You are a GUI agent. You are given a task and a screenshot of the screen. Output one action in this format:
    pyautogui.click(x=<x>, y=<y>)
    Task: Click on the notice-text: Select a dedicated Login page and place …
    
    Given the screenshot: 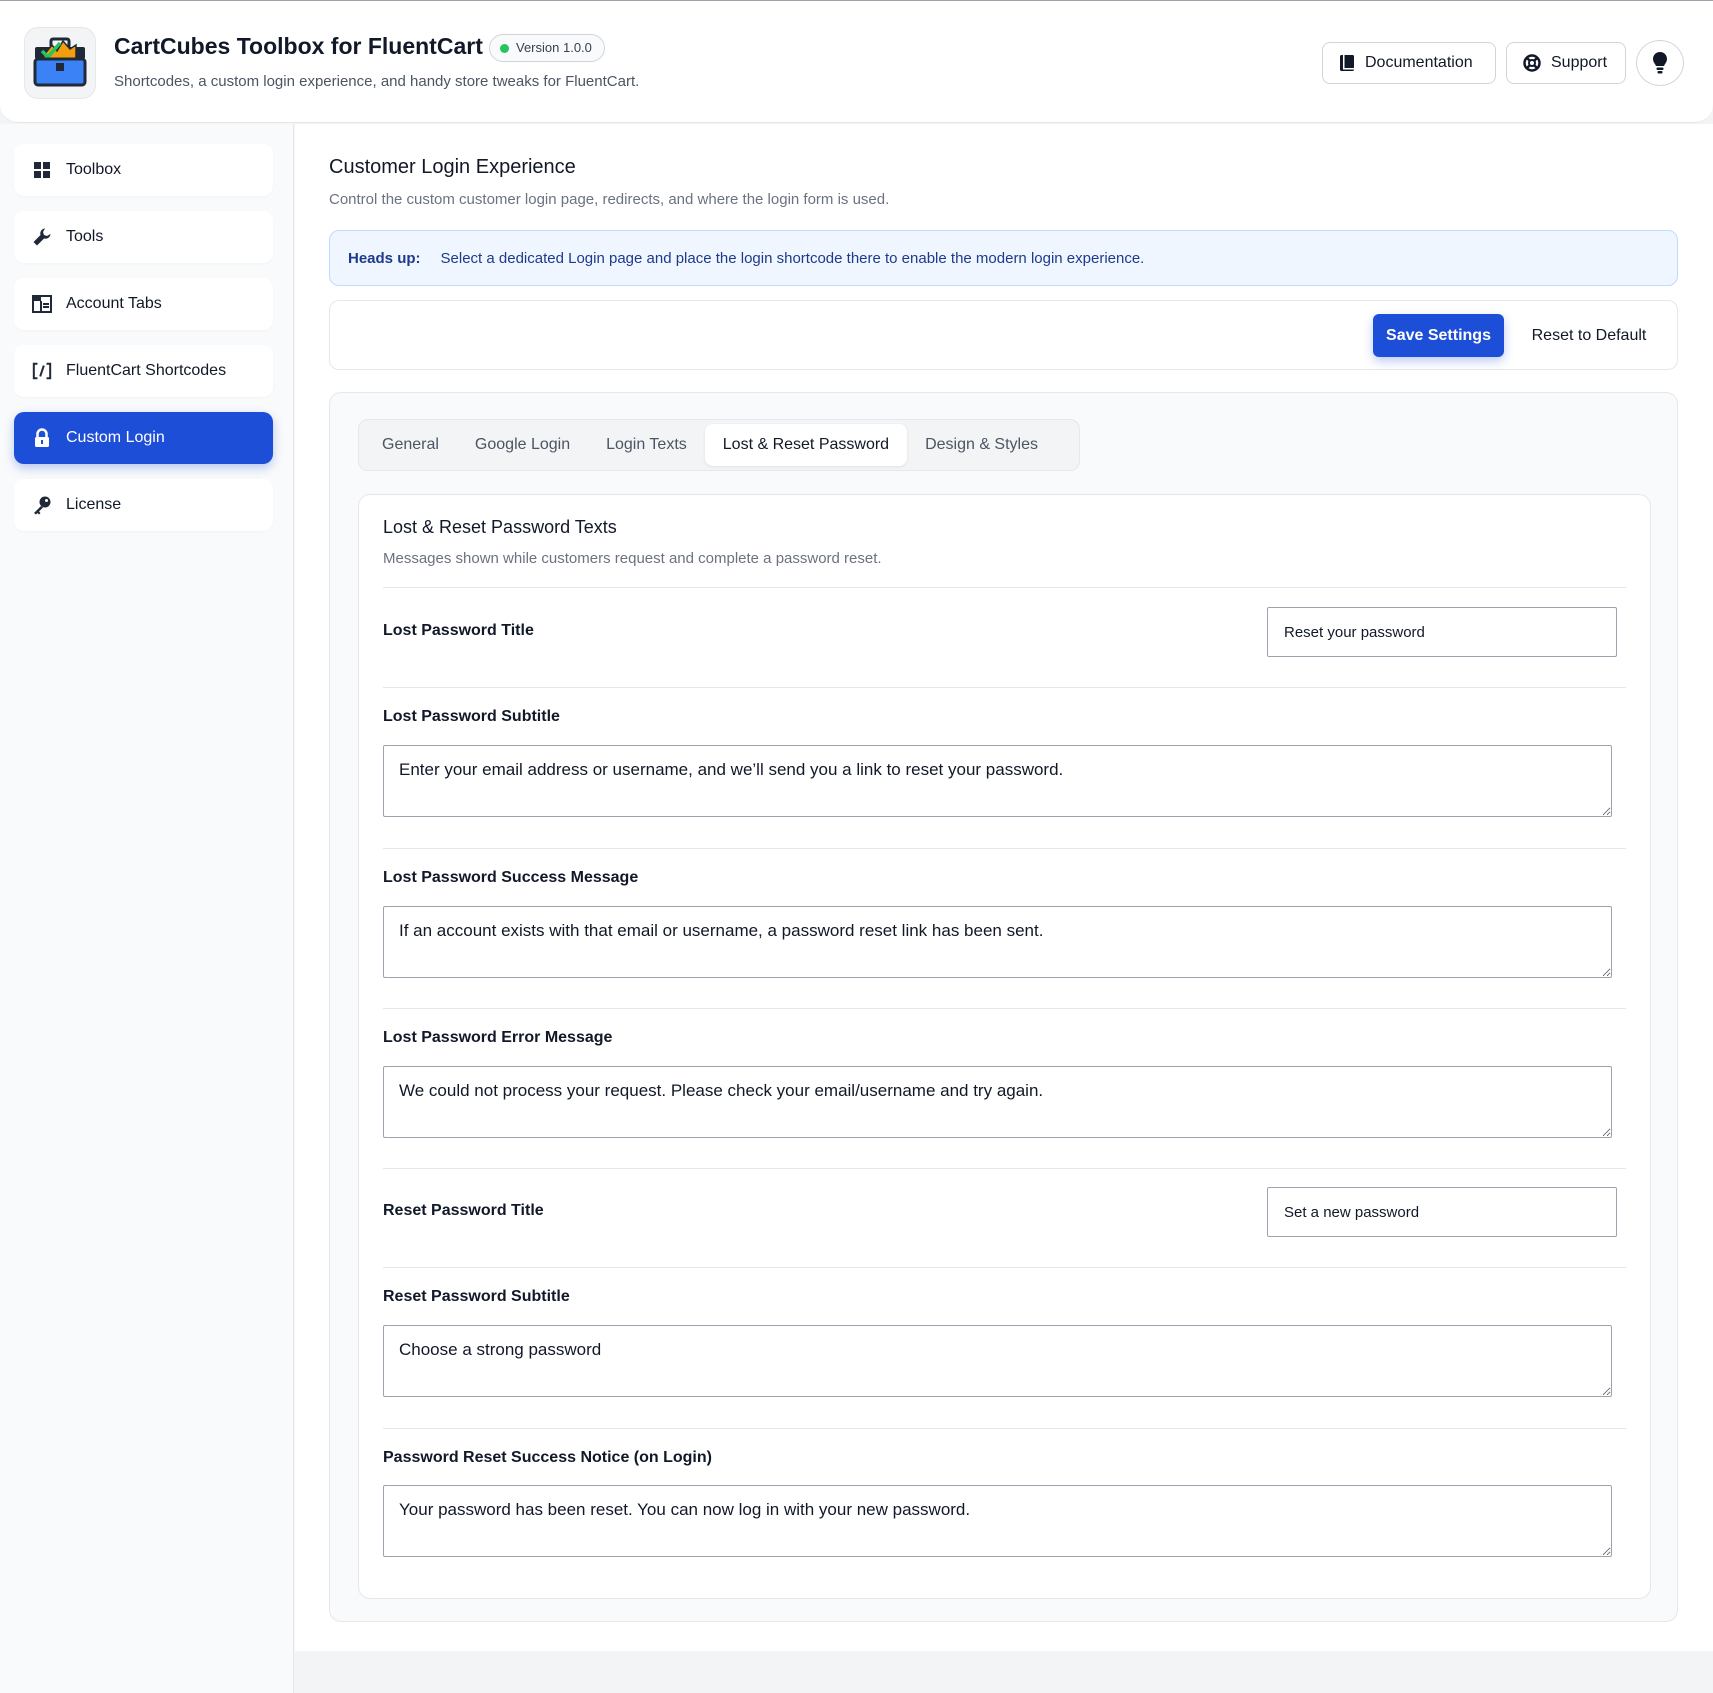 What is the action you would take?
    pyautogui.click(x=792, y=258)
    